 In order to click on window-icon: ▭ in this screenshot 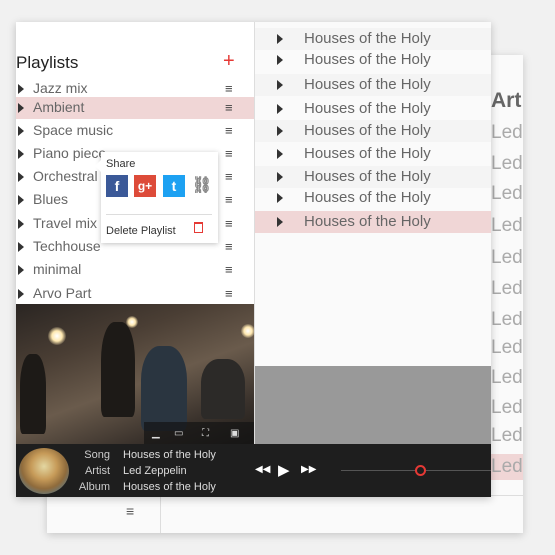, I will do `click(178, 433)`.